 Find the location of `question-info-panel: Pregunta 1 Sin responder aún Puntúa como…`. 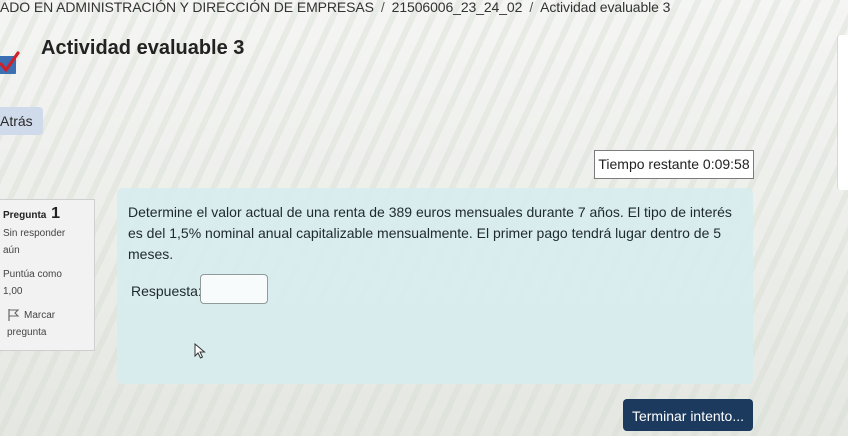

question-info-panel: Pregunta 1 Sin responder aún Puntúa como… is located at coordinates (47, 275).